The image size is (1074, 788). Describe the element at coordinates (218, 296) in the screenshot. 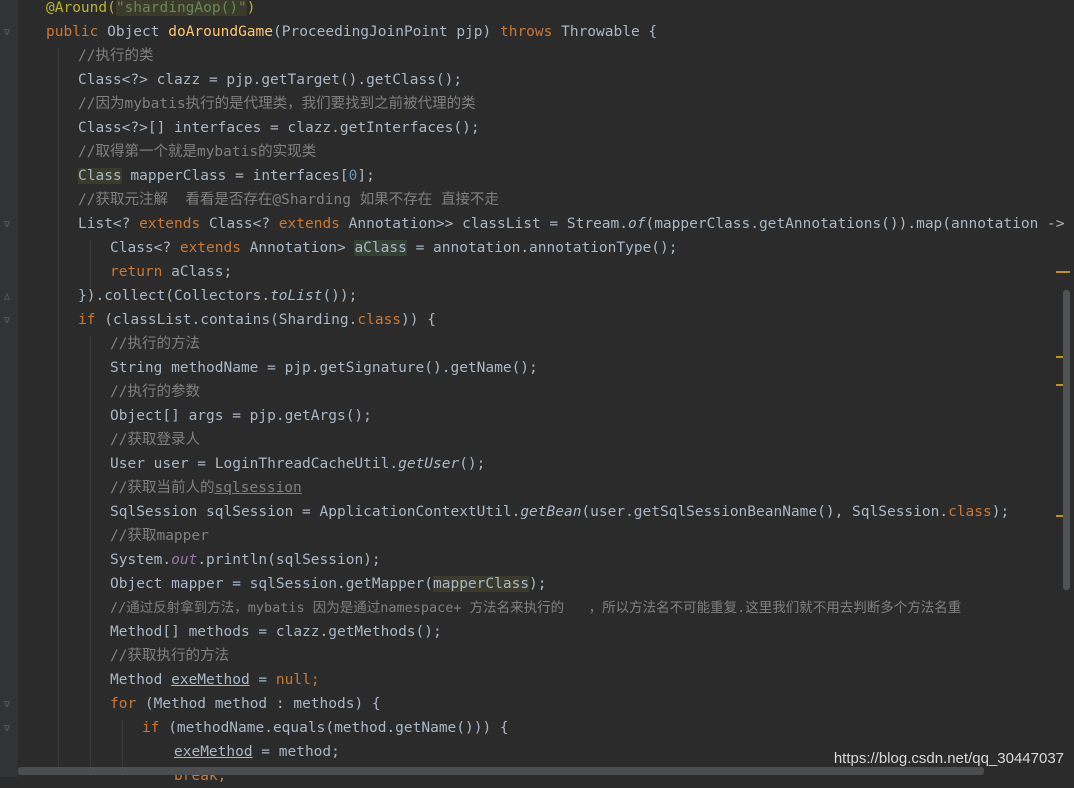

I see `code-line-12: }).collect(Collectors.toList());` at that location.